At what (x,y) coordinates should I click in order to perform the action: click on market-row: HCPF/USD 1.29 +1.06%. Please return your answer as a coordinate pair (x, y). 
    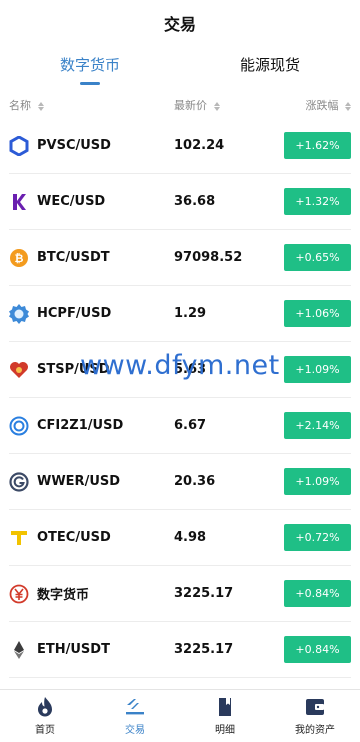
    Looking at the image, I should click on (180, 314).